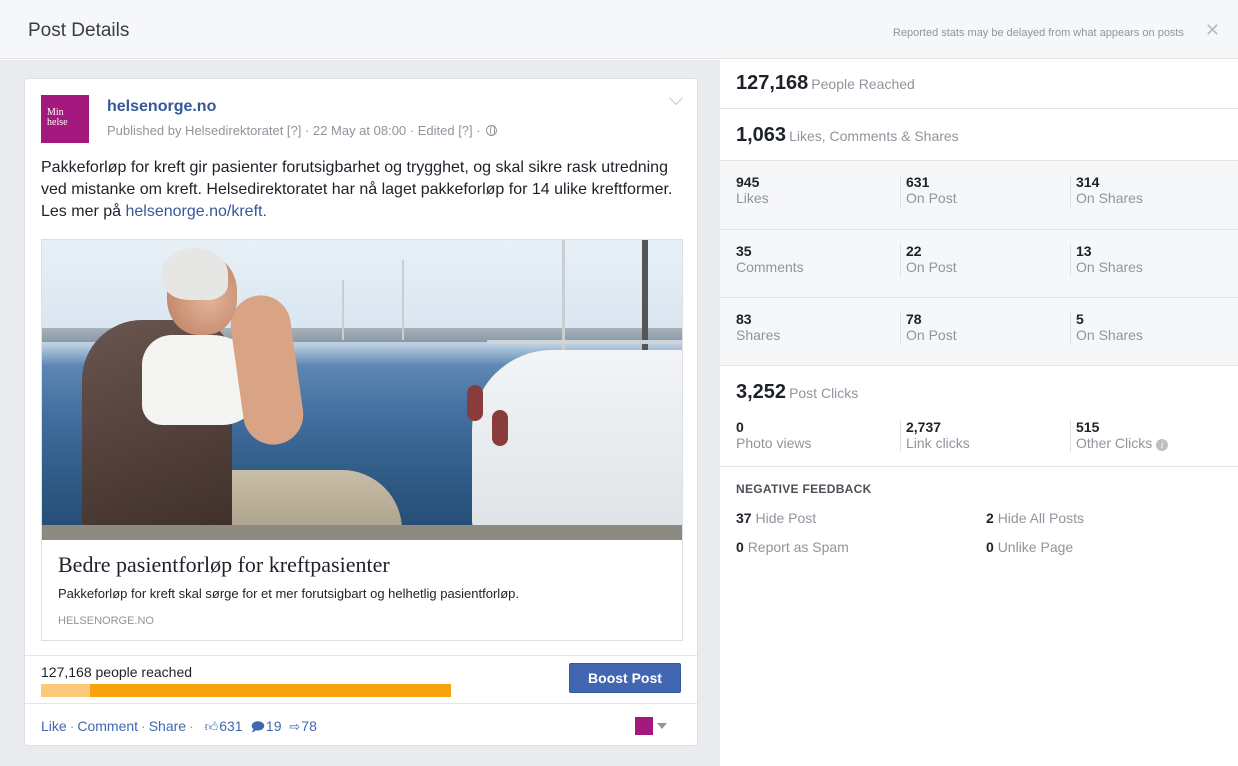 The image size is (1238, 766). I want to click on comments-on-shares-label: On Shares, so click(1109, 267).